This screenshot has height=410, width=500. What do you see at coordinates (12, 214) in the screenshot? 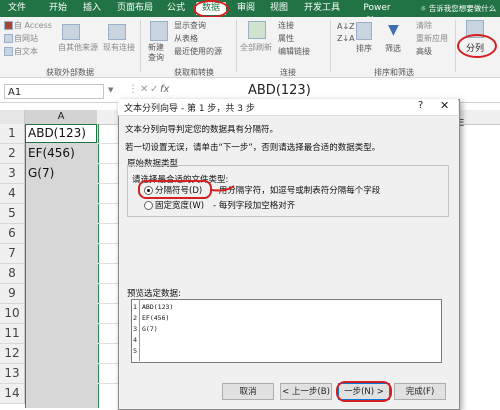
I see `row-header: 5` at bounding box center [12, 214].